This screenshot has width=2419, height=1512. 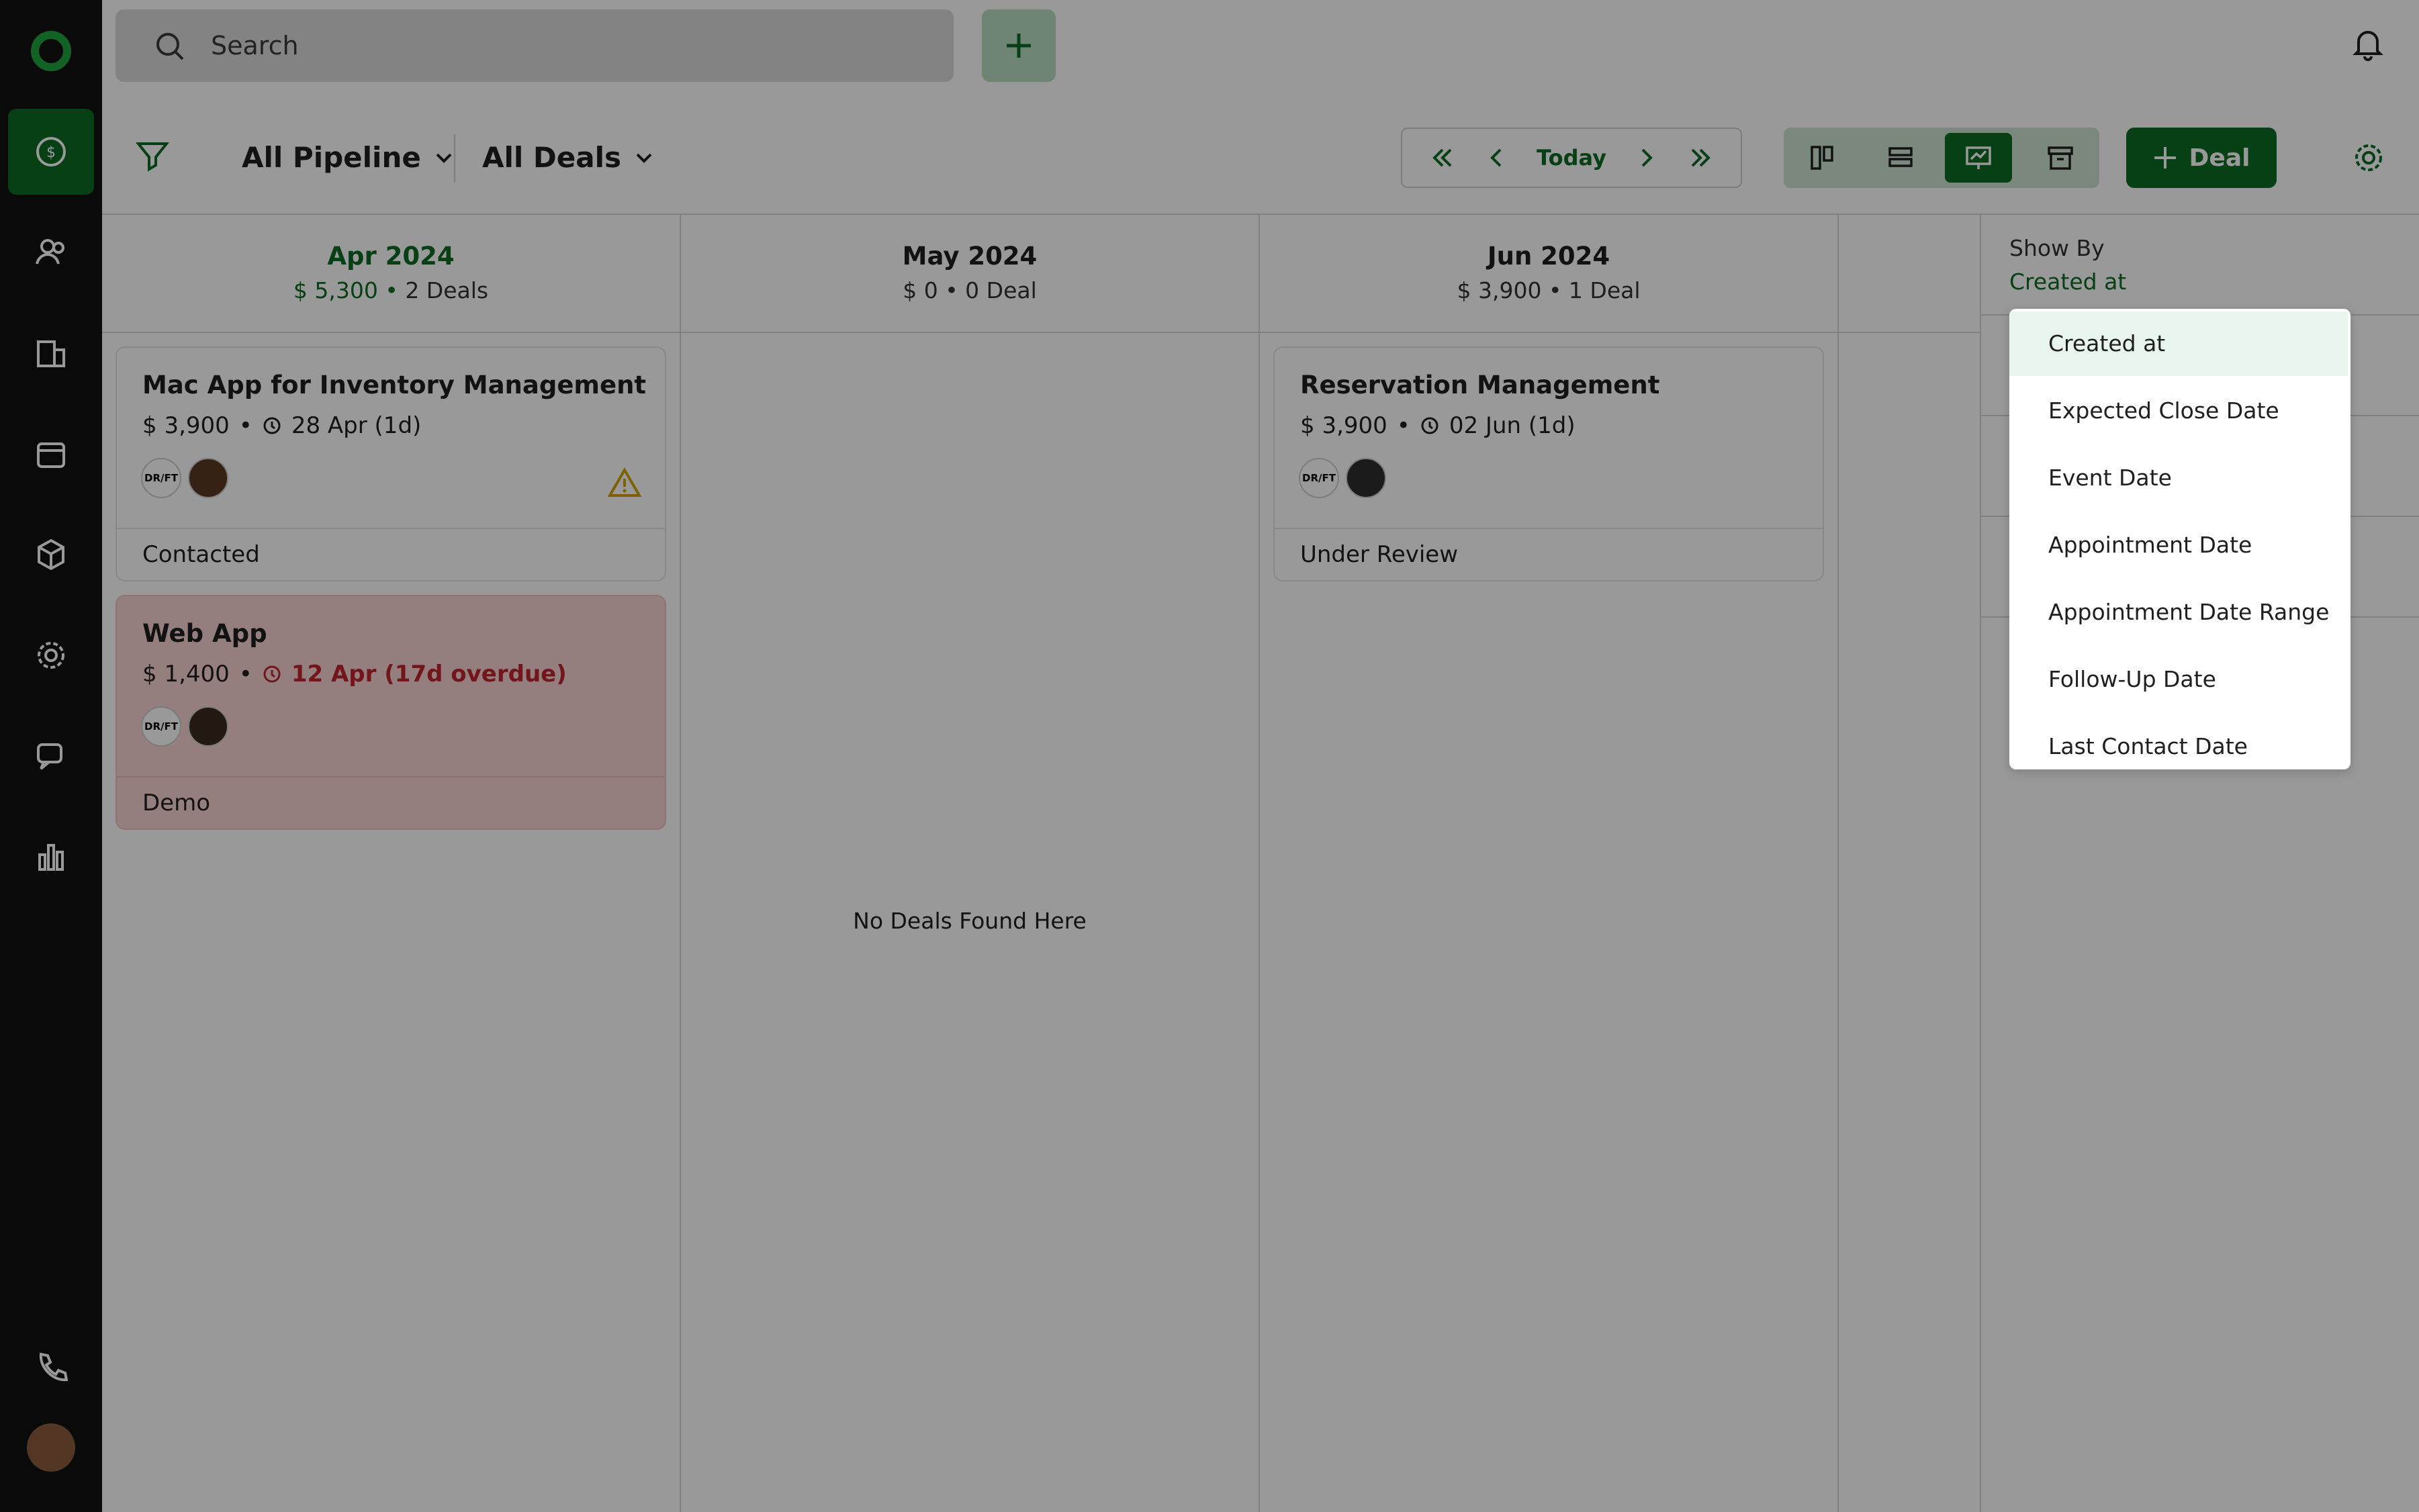 I want to click on menu-item-expected-close-date: Expected Close Date, so click(x=2178, y=411).